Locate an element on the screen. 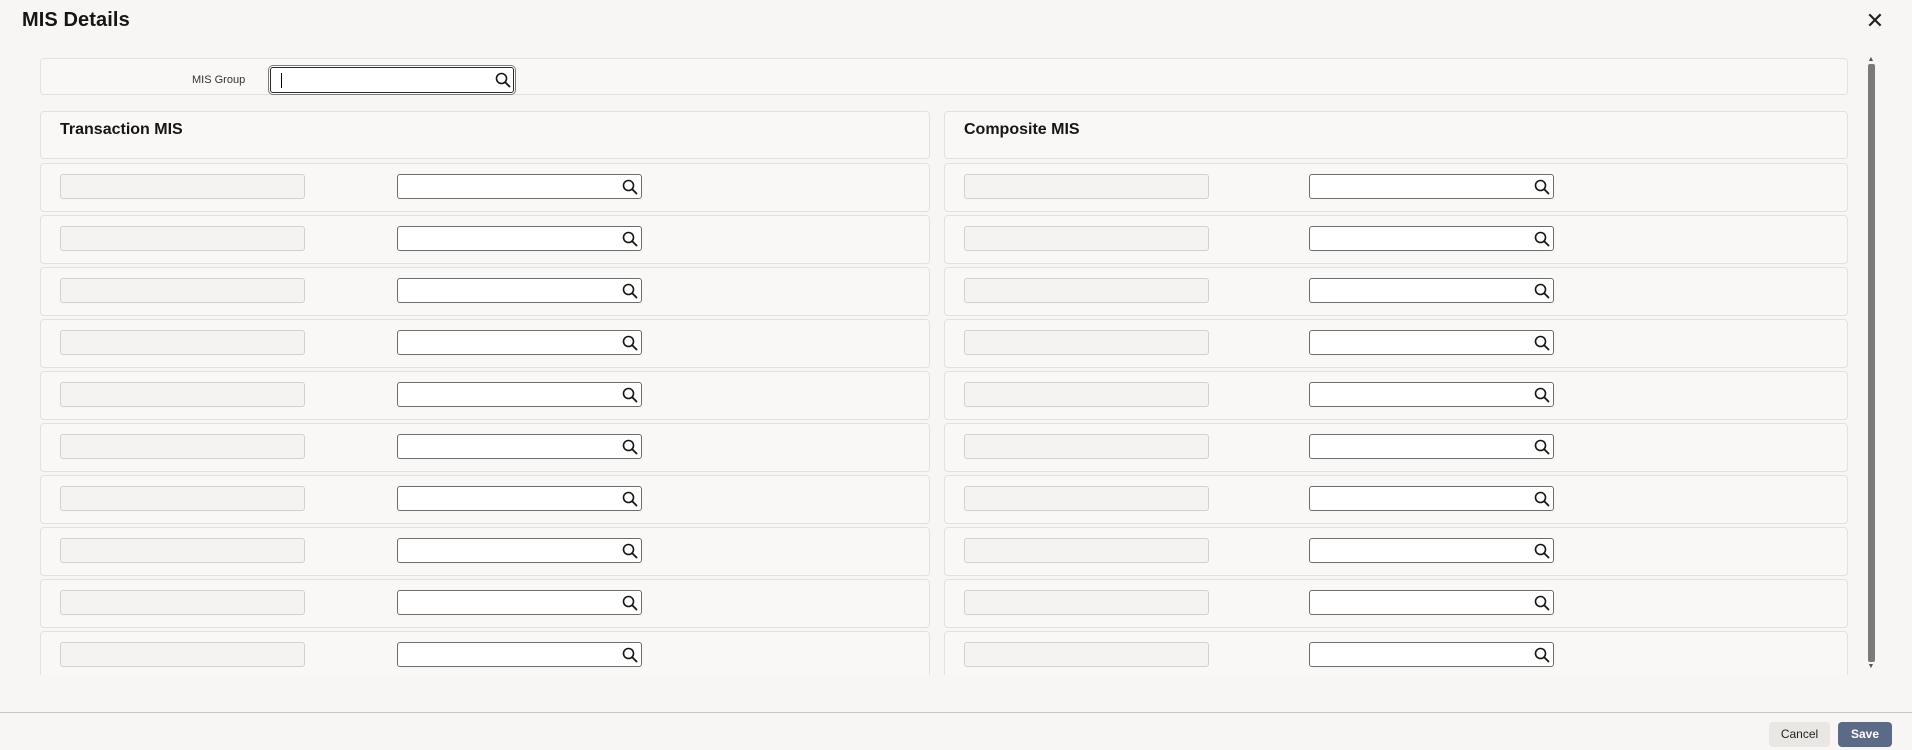  transaction-mis-title: Transaction MIS is located at coordinates (121, 129).